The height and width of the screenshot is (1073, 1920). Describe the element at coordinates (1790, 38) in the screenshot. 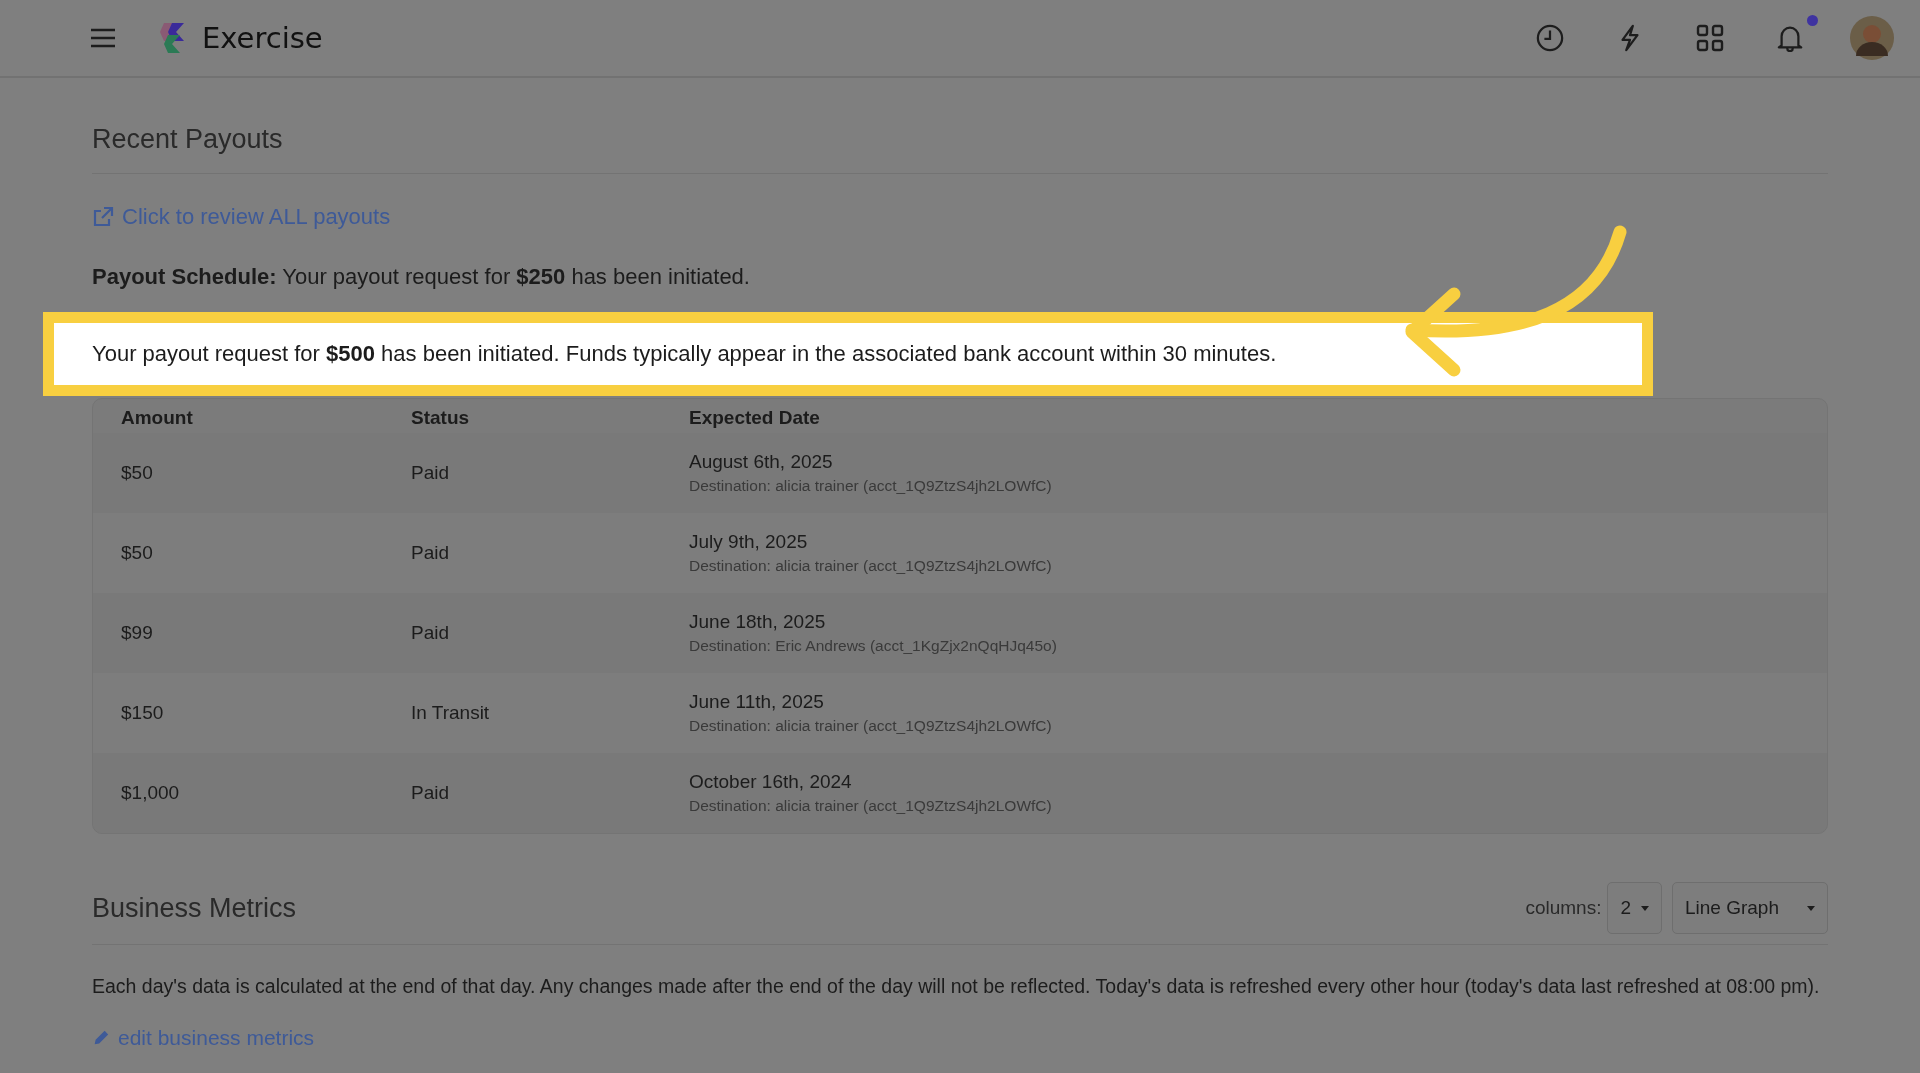

I see `bell-icon` at that location.